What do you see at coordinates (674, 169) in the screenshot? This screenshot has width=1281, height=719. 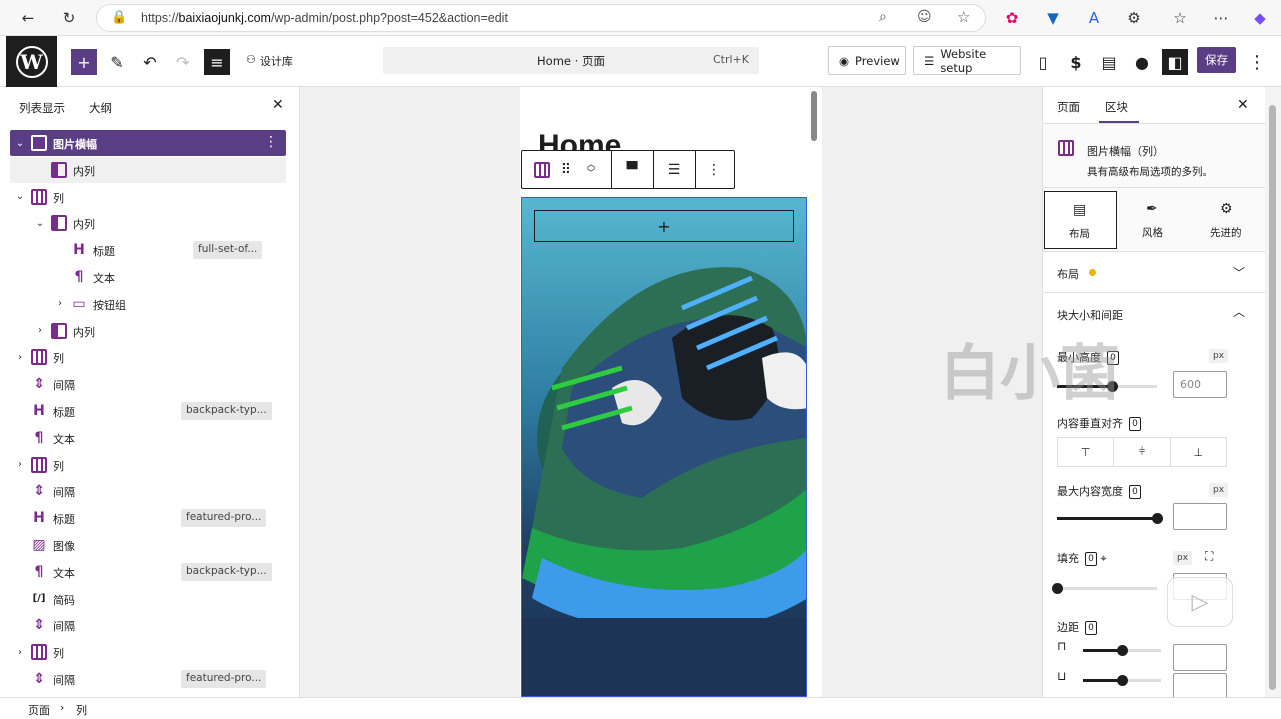 I see `justify-left-icon: ☰` at bounding box center [674, 169].